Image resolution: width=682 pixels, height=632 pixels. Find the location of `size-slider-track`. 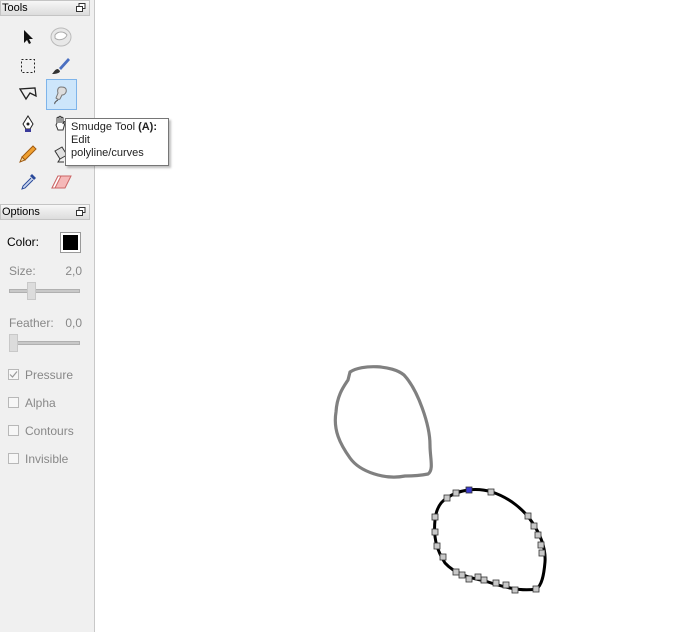

size-slider-track is located at coordinates (44, 291).